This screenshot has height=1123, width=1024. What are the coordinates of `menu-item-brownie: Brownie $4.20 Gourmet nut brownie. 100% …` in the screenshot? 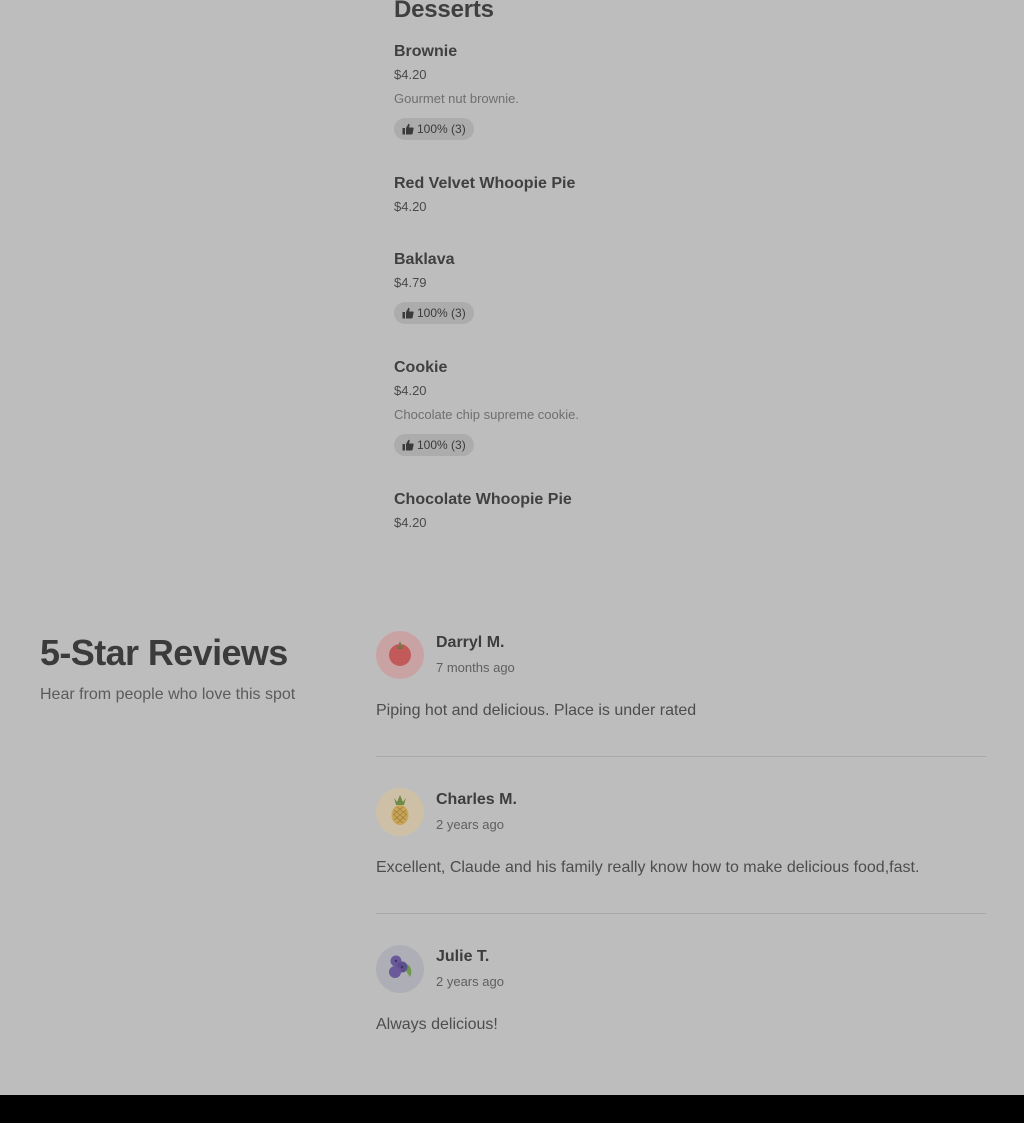 It's located at (674, 91).